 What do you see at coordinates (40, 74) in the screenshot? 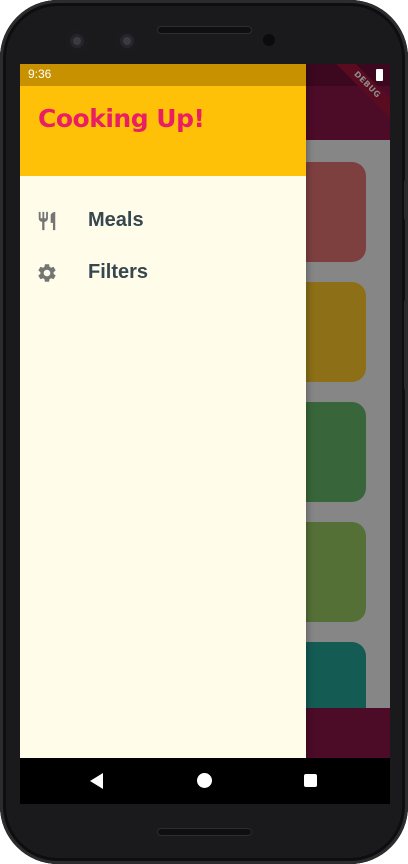
I see `status-time: 9:36` at bounding box center [40, 74].